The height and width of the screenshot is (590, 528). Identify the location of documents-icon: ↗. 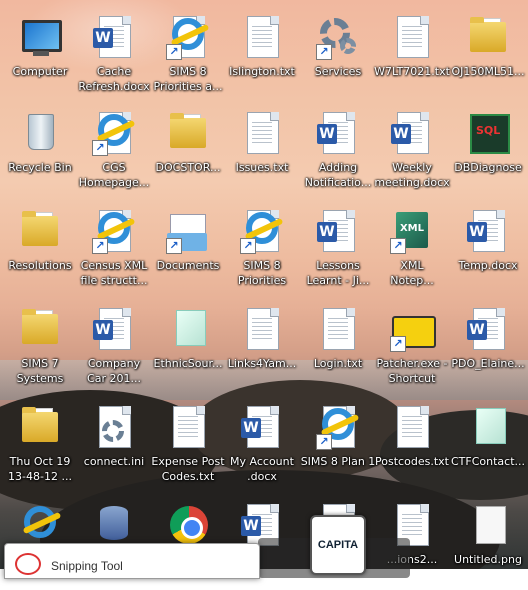
(188, 232).